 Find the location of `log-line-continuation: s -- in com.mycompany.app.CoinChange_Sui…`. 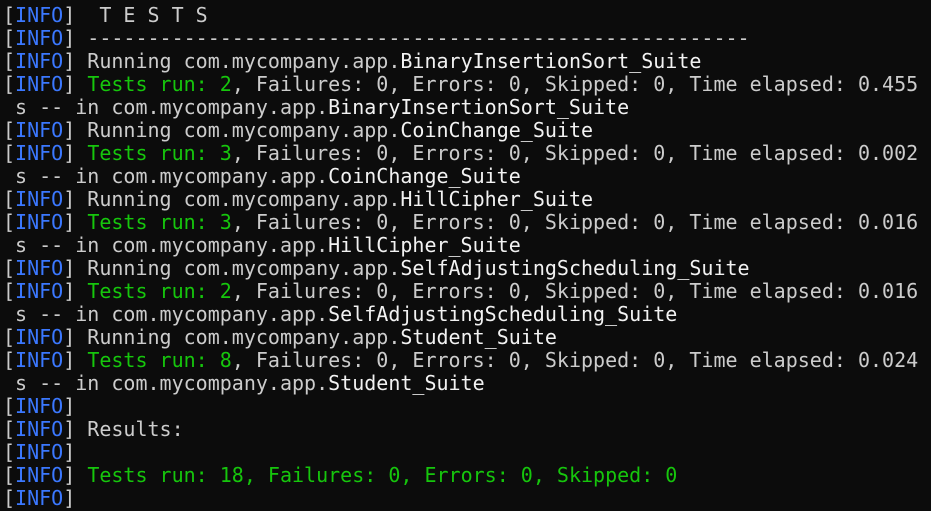

log-line-continuation: s -- in com.mycompany.app.CoinChange_Sui… is located at coordinates (467, 176).